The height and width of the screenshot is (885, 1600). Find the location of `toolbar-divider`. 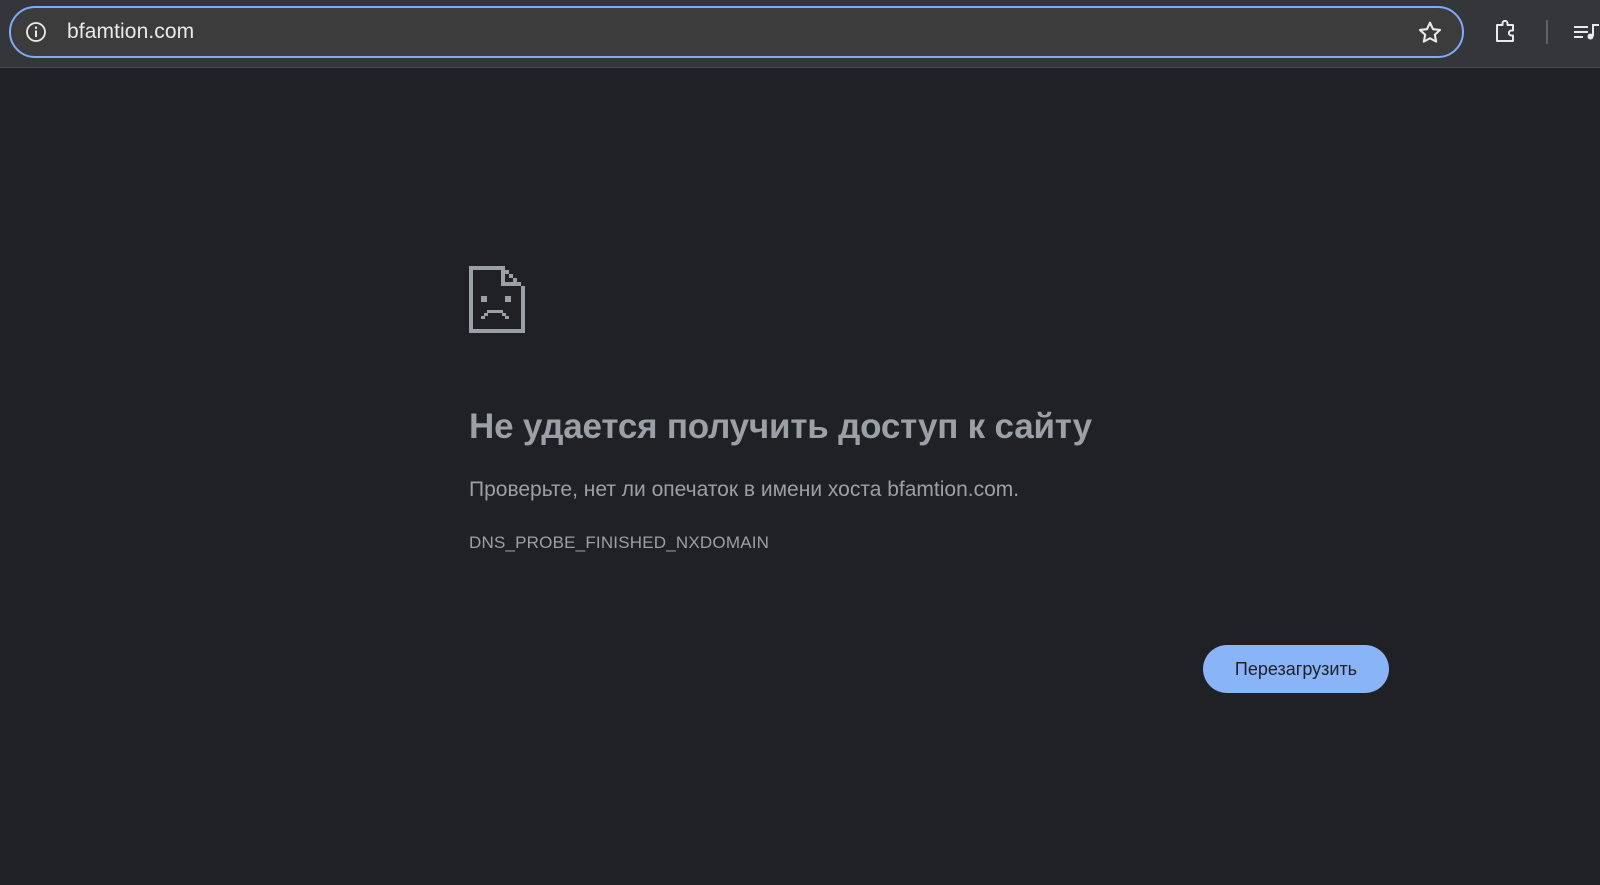

toolbar-divider is located at coordinates (1547, 32).